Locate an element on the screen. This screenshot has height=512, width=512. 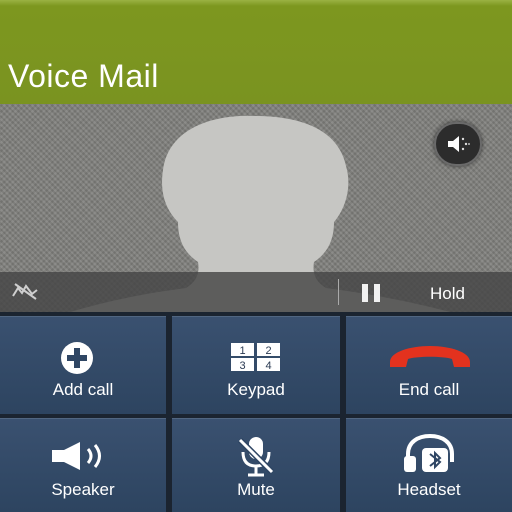
add-call-label: Add call is located at coordinates (83, 389).